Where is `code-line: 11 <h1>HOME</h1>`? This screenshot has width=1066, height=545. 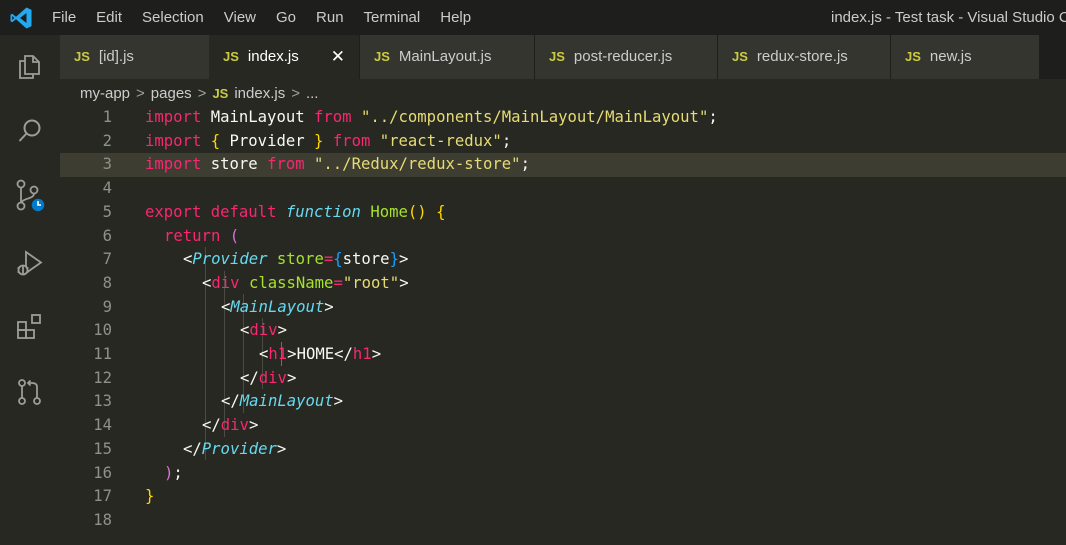 code-line: 11 <h1>HOME</h1> is located at coordinates (563, 355).